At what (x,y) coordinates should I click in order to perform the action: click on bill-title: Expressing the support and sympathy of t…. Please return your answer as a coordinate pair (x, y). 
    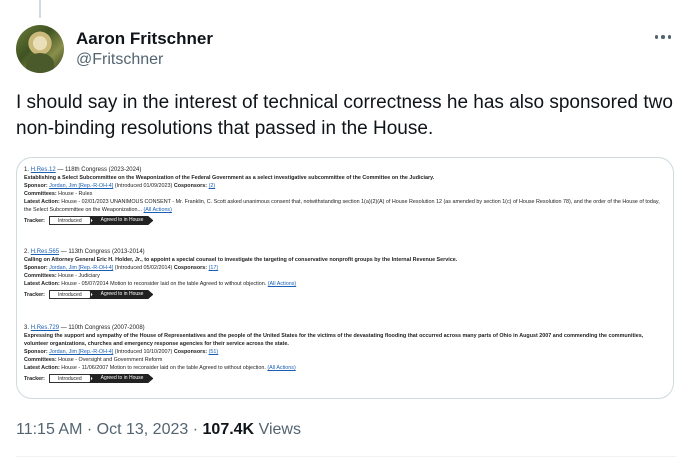
    Looking at the image, I should click on (334, 340).